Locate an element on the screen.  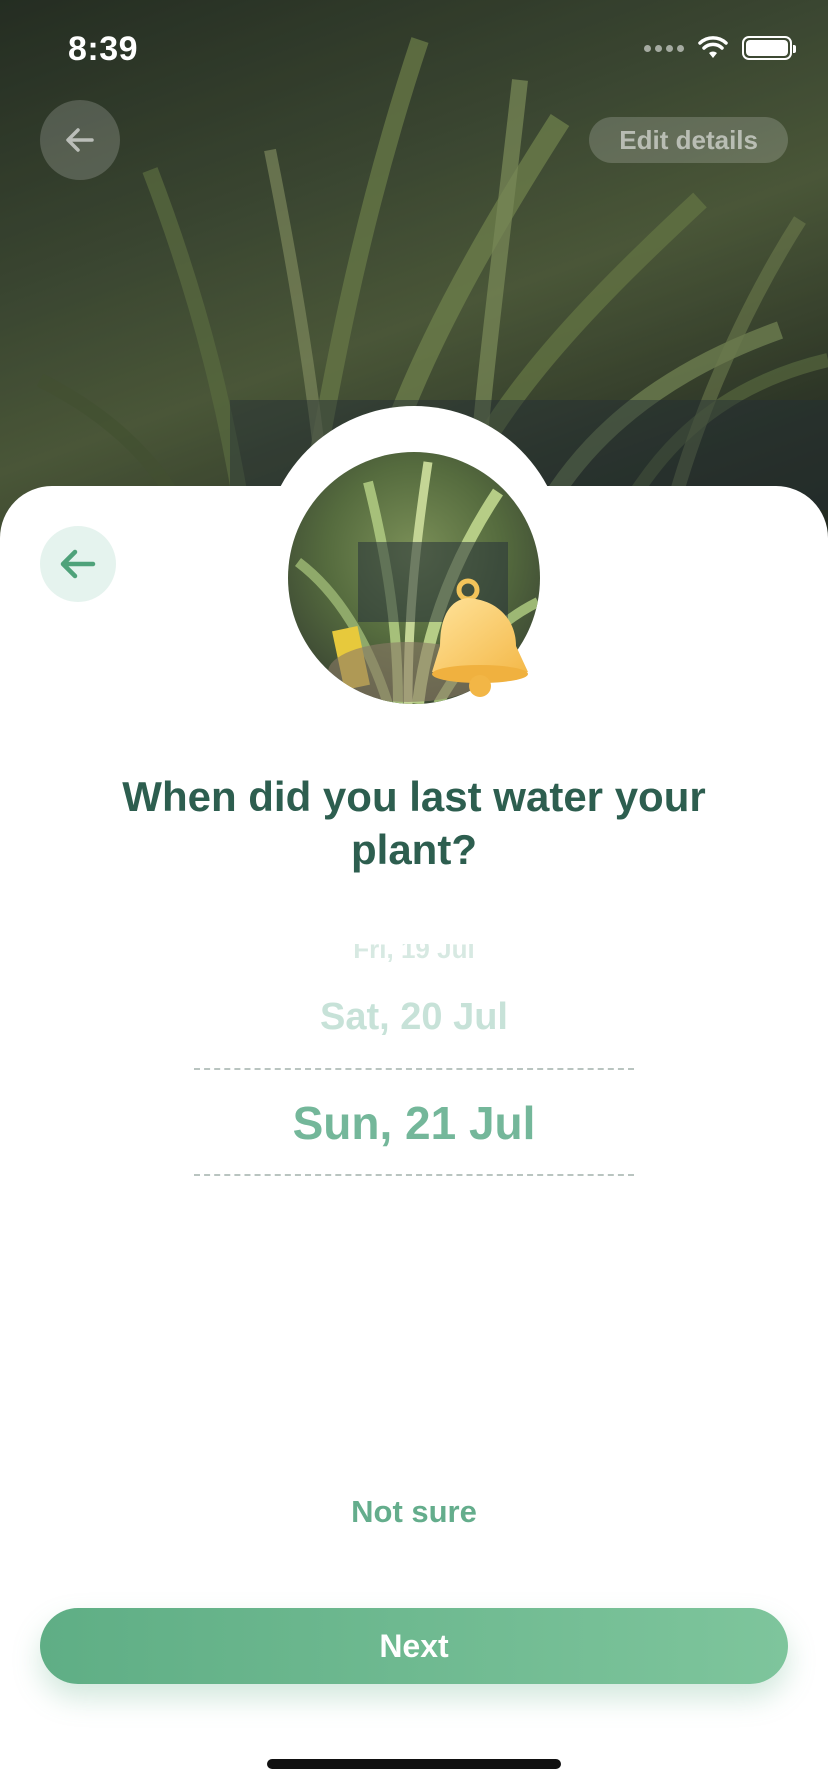
date-option-selected: Sun, 21 Jul is located at coordinates (414, 1123).